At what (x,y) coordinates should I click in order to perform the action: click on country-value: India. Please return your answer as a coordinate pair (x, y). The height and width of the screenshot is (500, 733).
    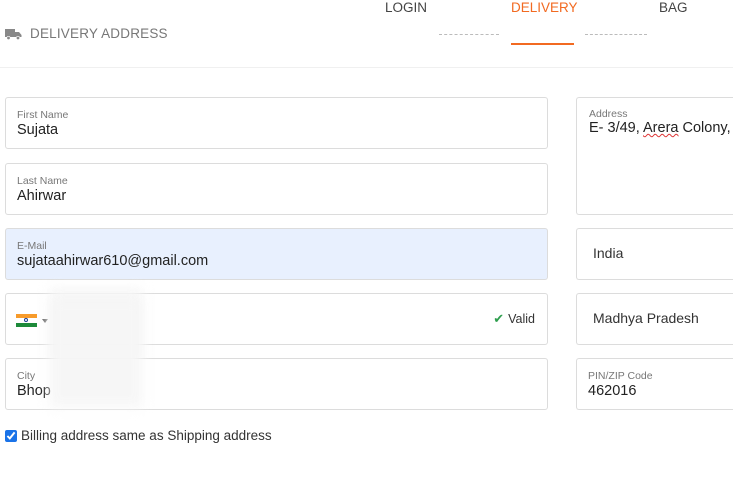
    Looking at the image, I should click on (608, 253).